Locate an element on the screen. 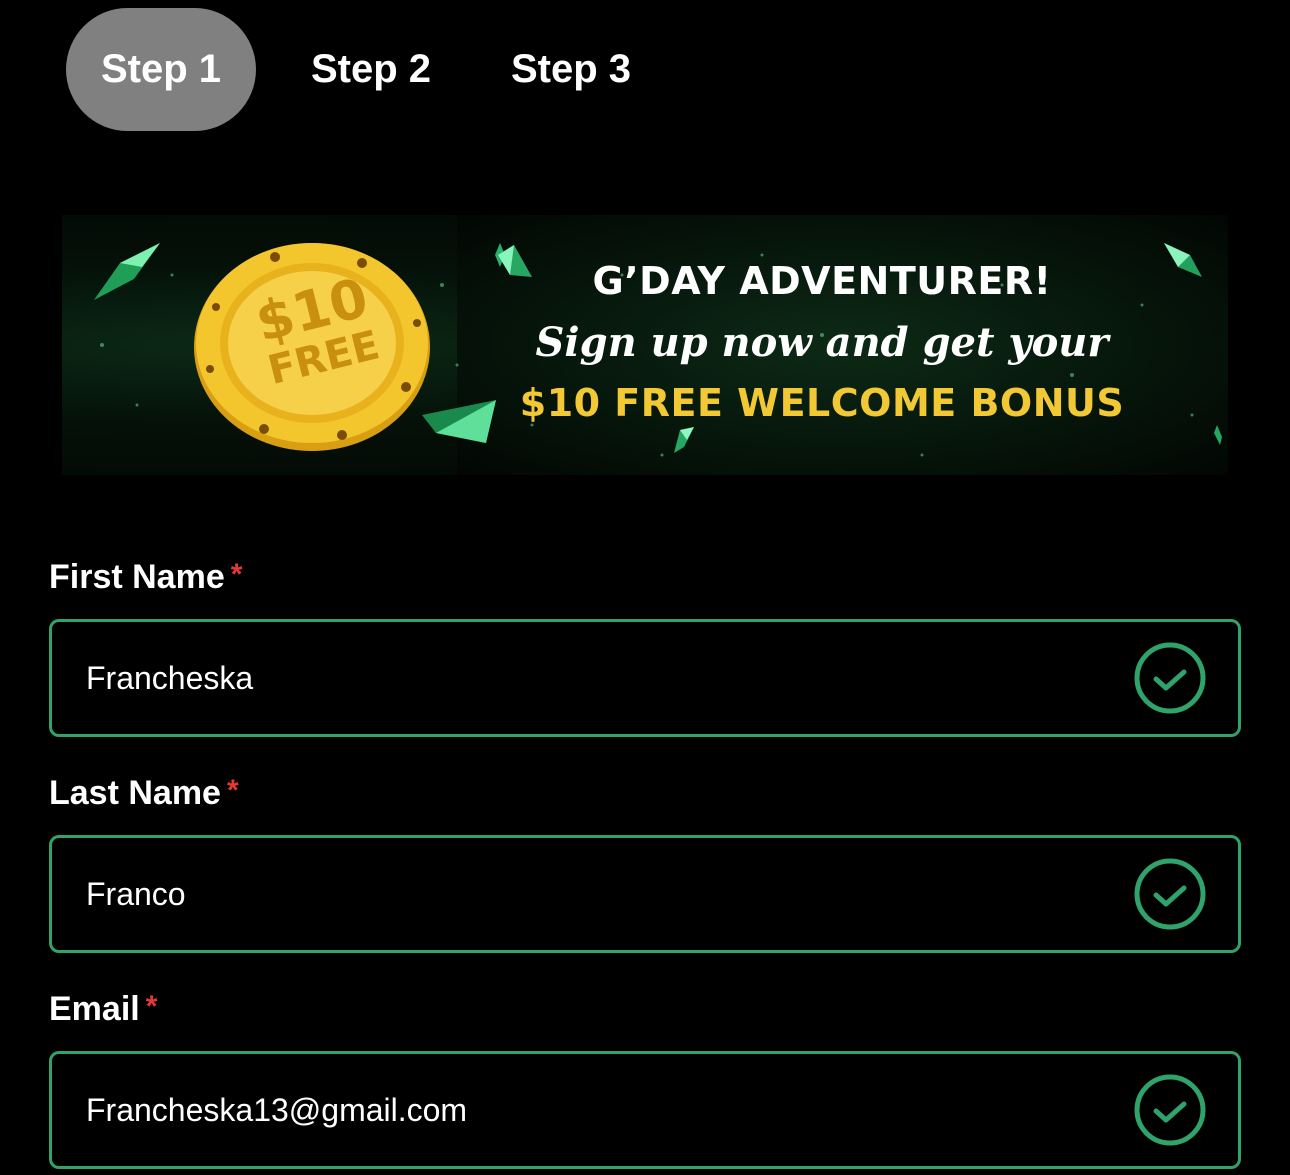 The width and height of the screenshot is (1290, 1175). tab-step-2: Step 2 is located at coordinates (371, 69).